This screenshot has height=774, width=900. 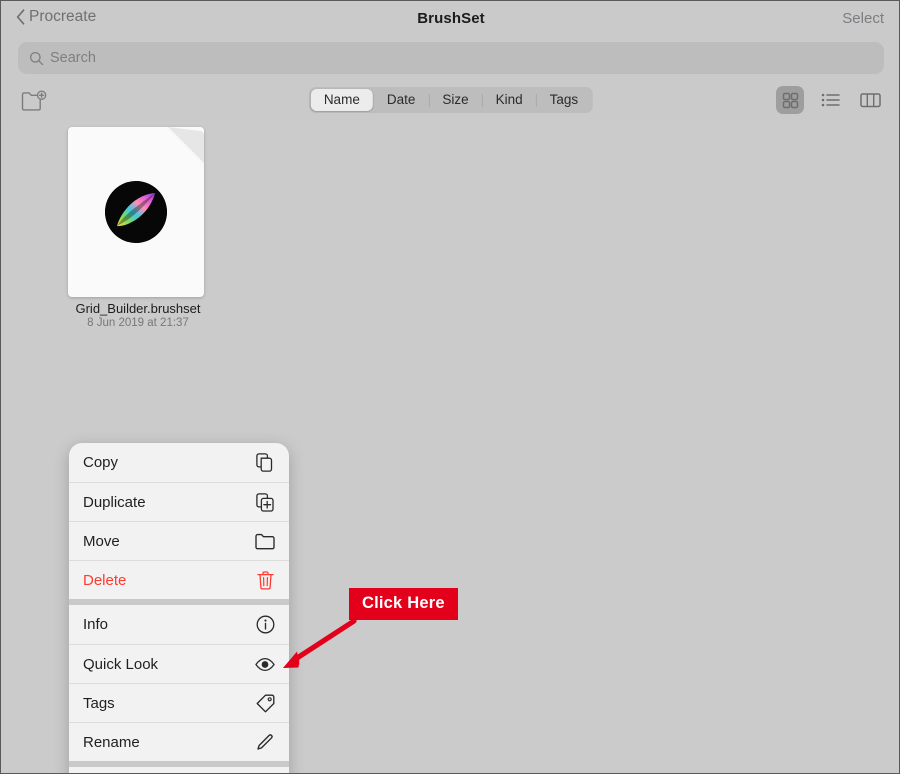 I want to click on menu-item-quick-look: Quick Look, so click(x=179, y=663).